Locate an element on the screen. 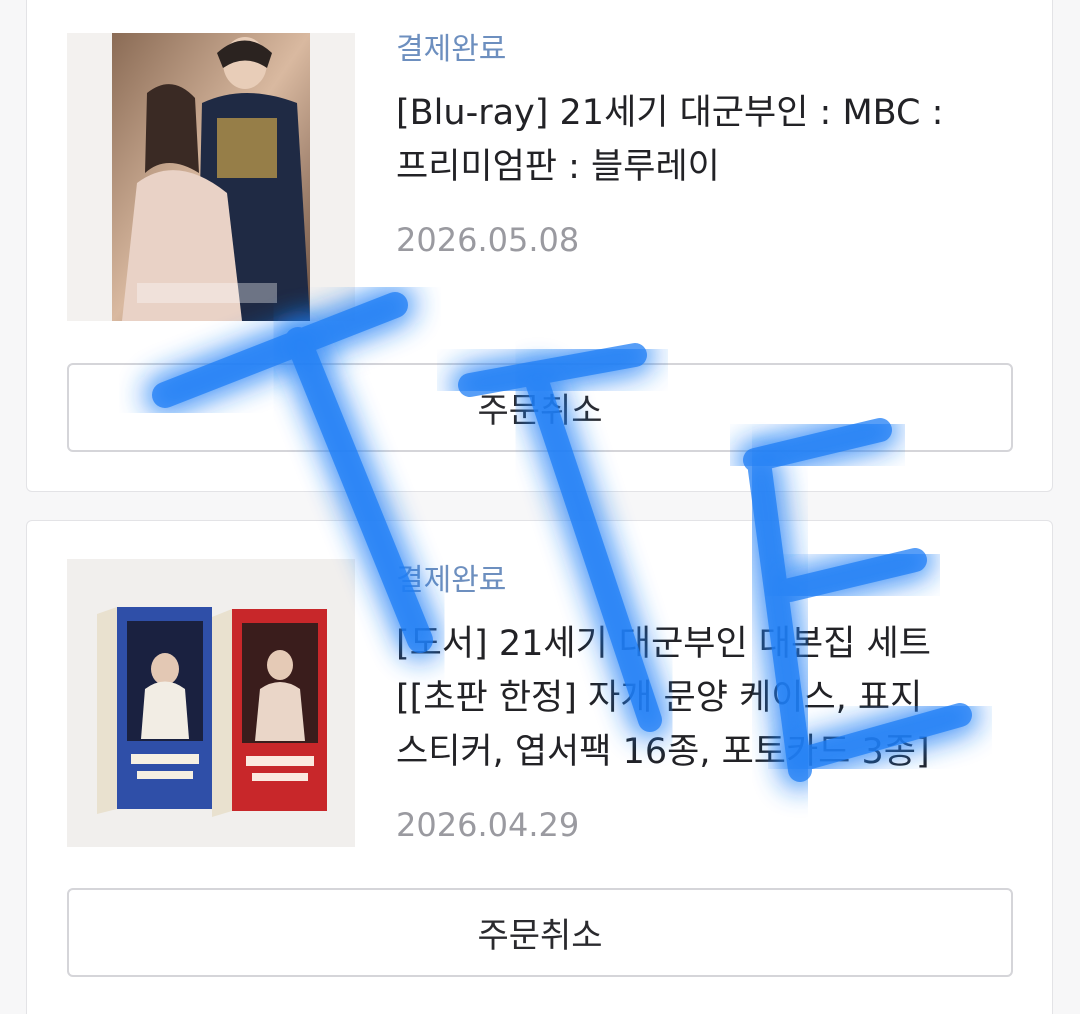 The image size is (1080, 1014). script-book-set-image is located at coordinates (211, 703).